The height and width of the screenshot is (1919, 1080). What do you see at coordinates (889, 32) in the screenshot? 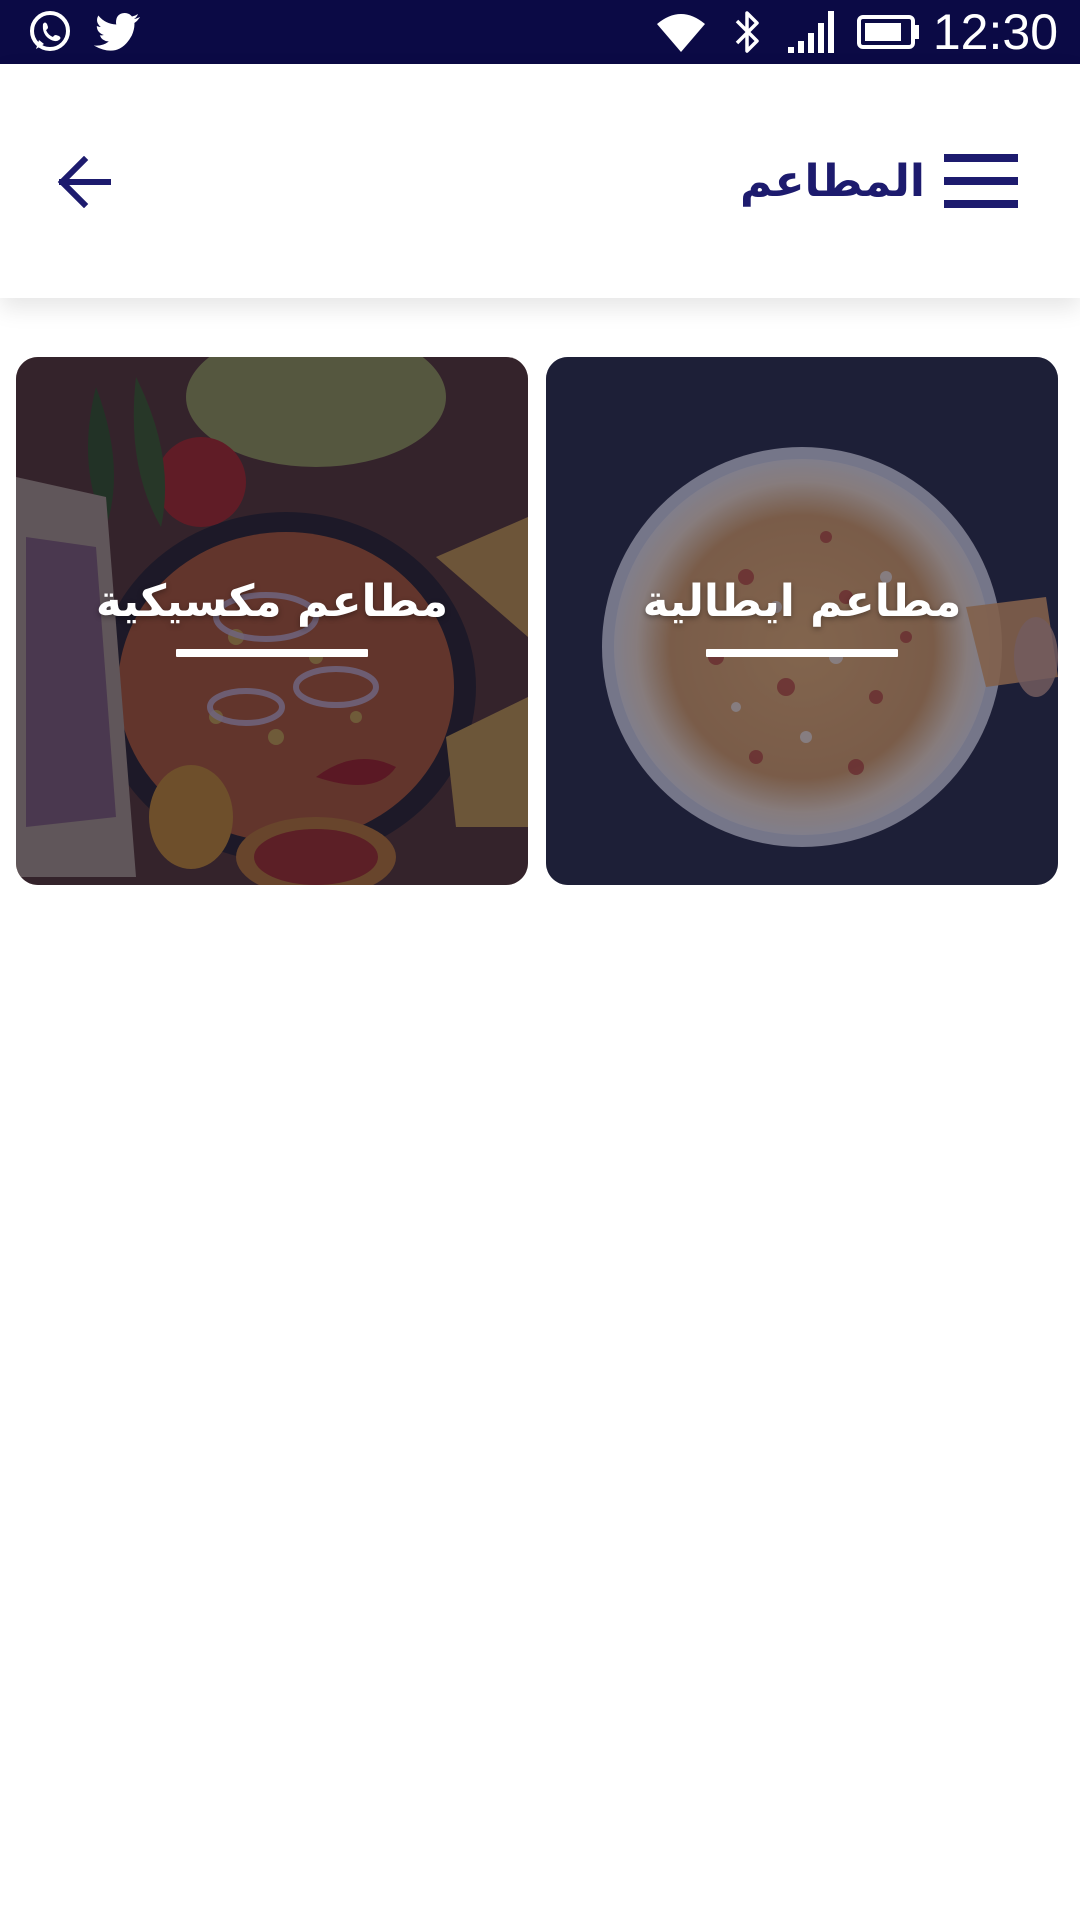
I see `battery-icon` at bounding box center [889, 32].